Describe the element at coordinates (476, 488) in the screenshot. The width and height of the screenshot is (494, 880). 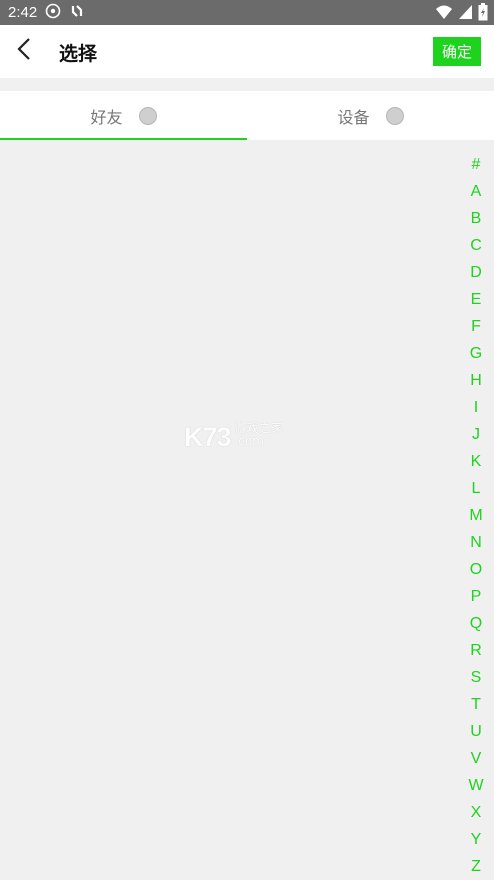
I see `alpha-index-letter: L` at that location.